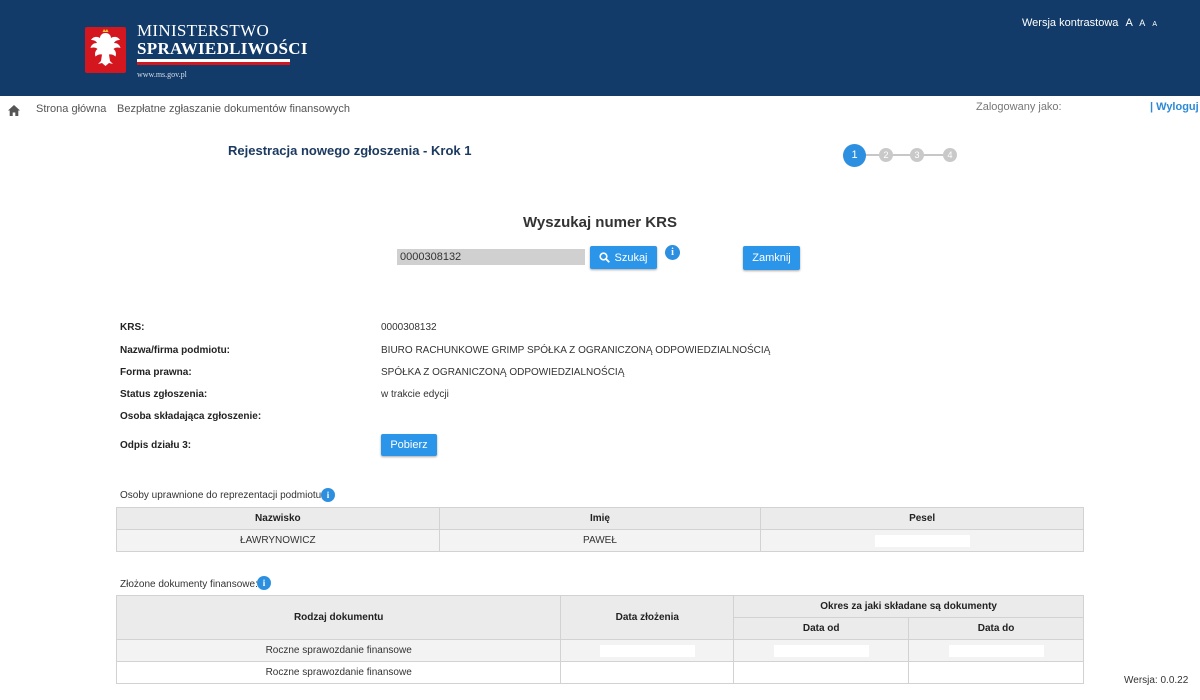  I want to click on search-button-label: Szukaj, so click(631, 257).